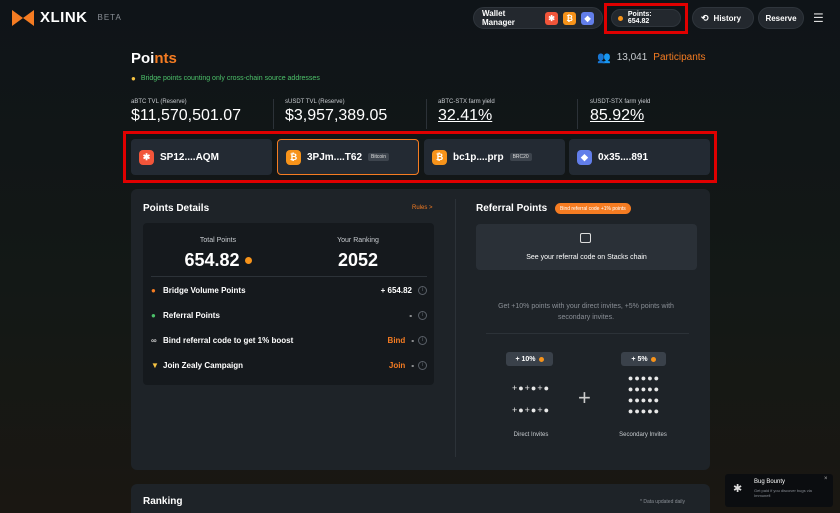 The image size is (840, 513). What do you see at coordinates (191, 315) in the screenshot?
I see `row-label: Referral Points` at bounding box center [191, 315].